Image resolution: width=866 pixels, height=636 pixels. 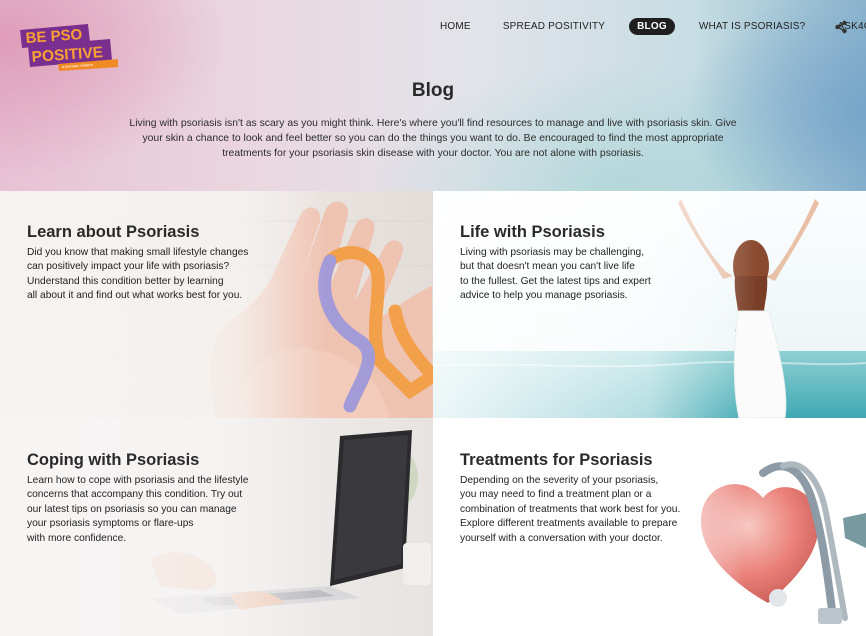 I want to click on page-title: Blog, so click(x=433, y=90).